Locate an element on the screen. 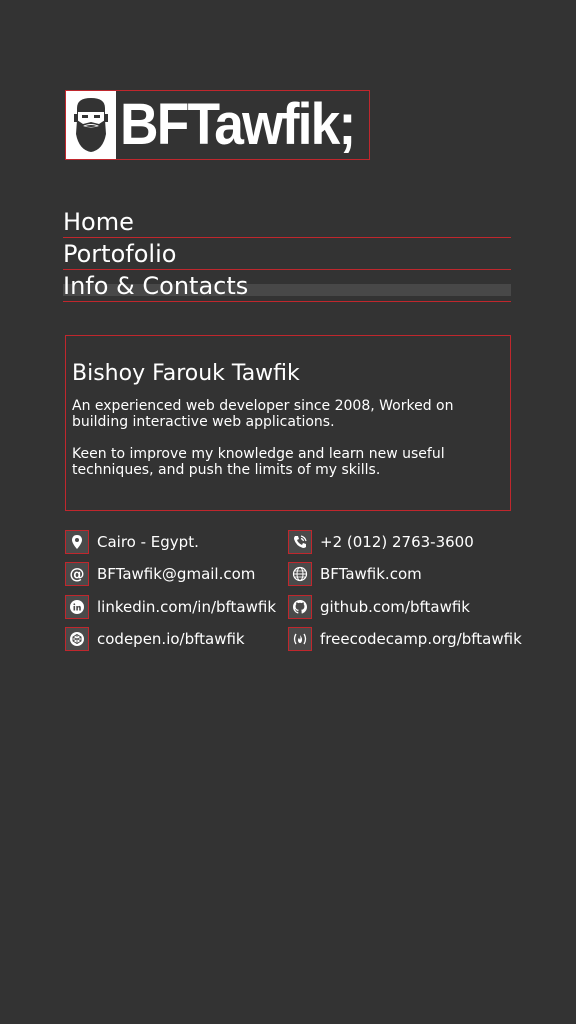  contact-freecodecamp: freecodecamp.org/bftawfik is located at coordinates (405, 639).